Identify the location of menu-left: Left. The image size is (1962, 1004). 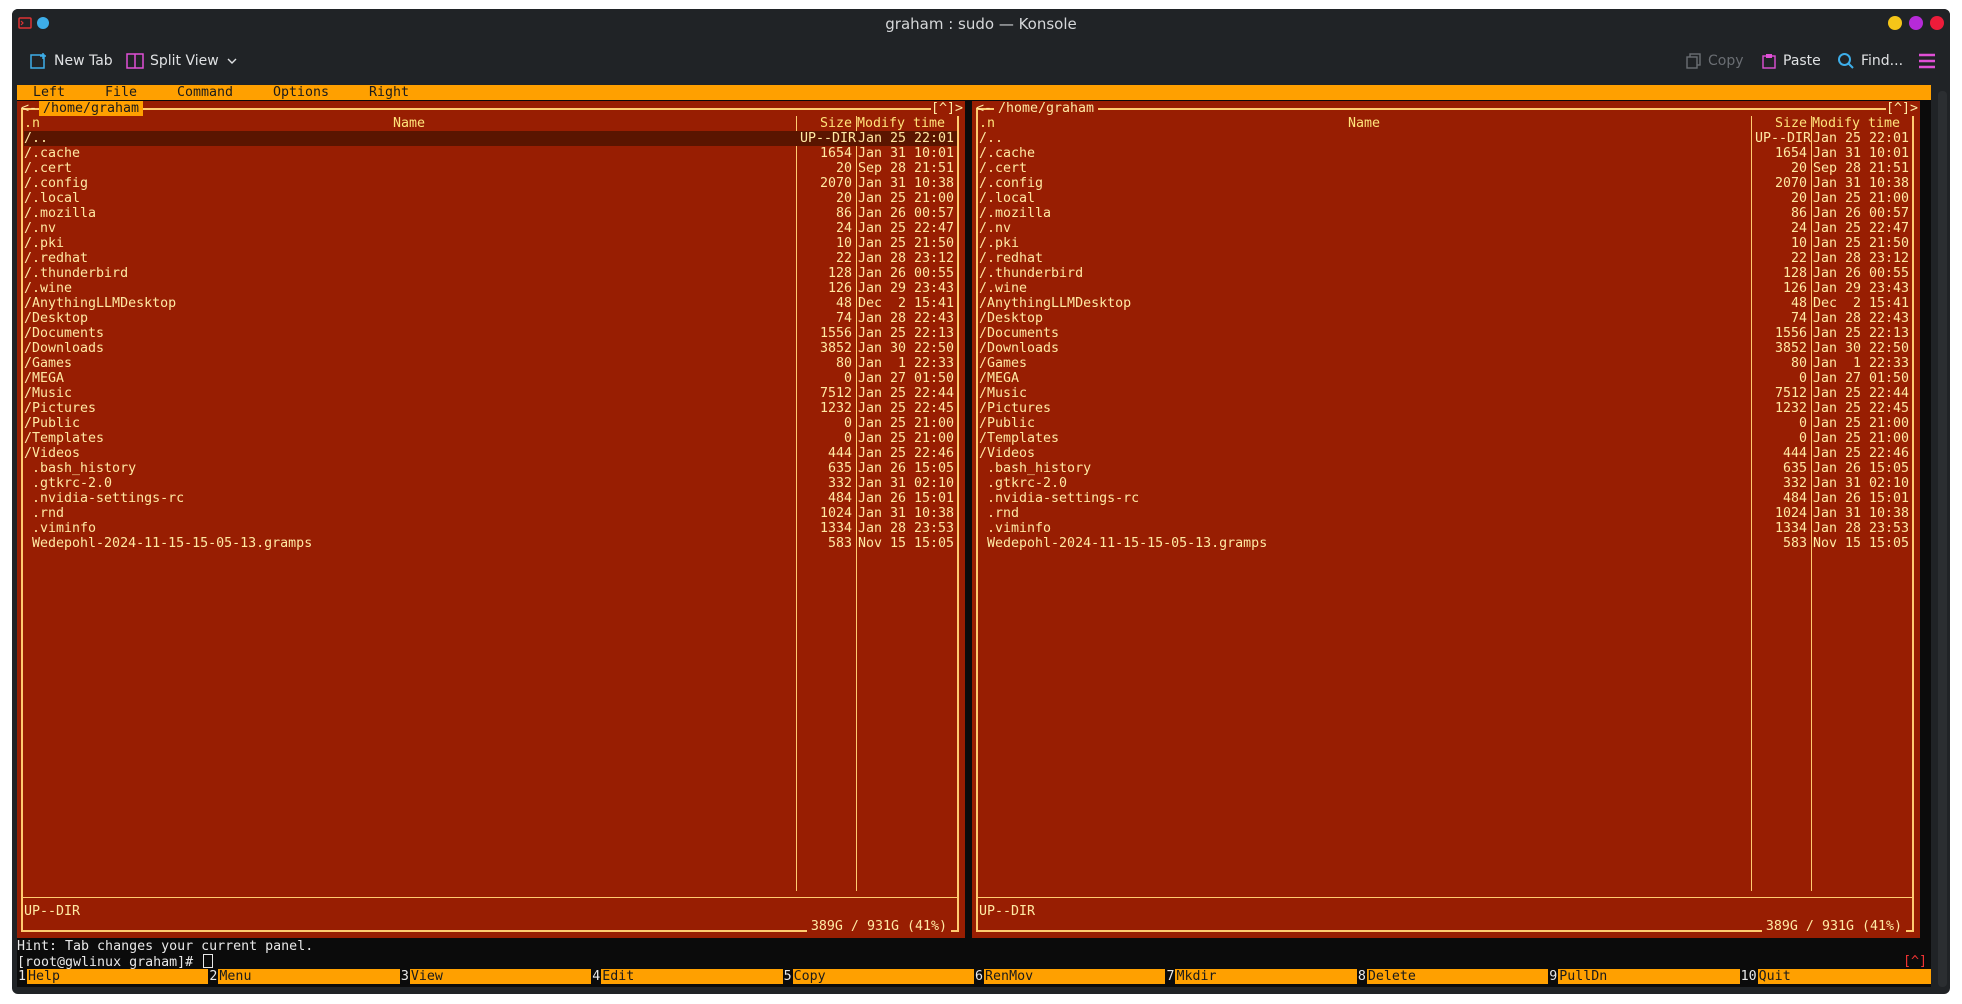
(49, 92).